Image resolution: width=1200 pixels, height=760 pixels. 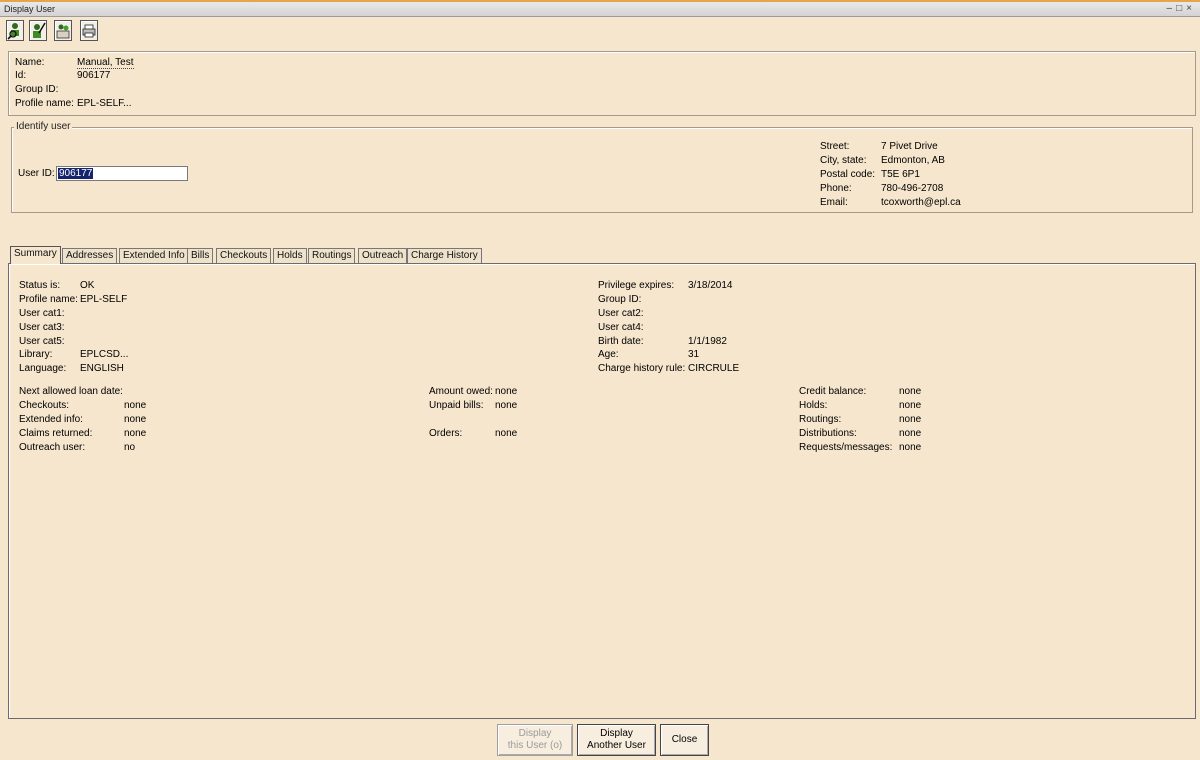 I want to click on user-edit-button, so click(x=38, y=30).